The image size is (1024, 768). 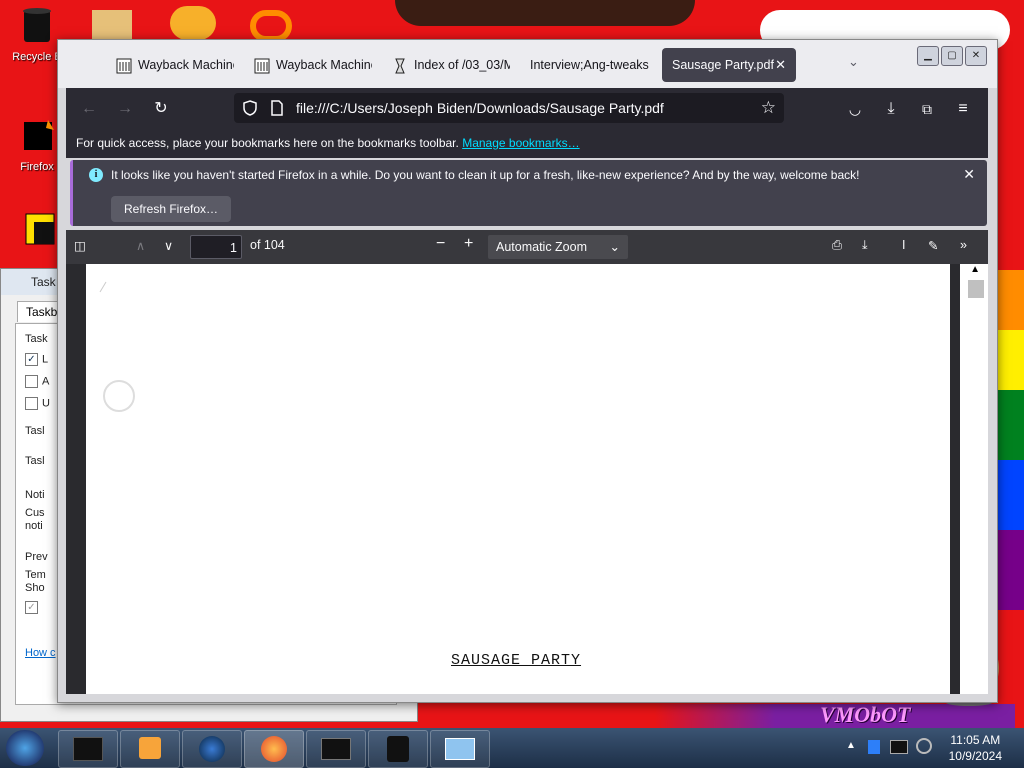 What do you see at coordinates (451, 65) in the screenshot?
I see `tab-index: Index of /03_03/M` at bounding box center [451, 65].